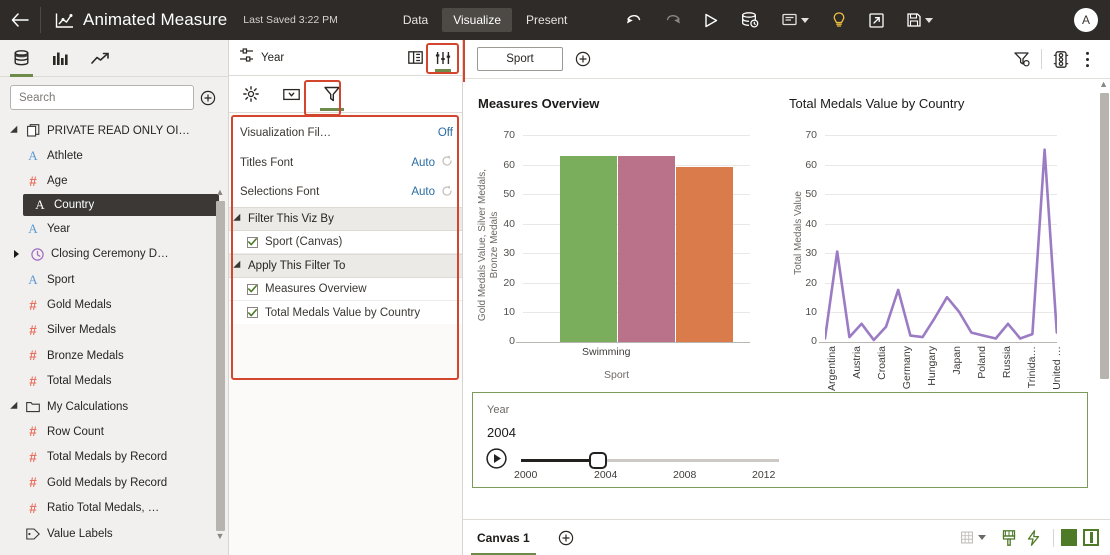 This screenshot has height=555, width=1110. I want to click on tree-item-bronze-medals: # Bronze Medals, so click(114, 355).